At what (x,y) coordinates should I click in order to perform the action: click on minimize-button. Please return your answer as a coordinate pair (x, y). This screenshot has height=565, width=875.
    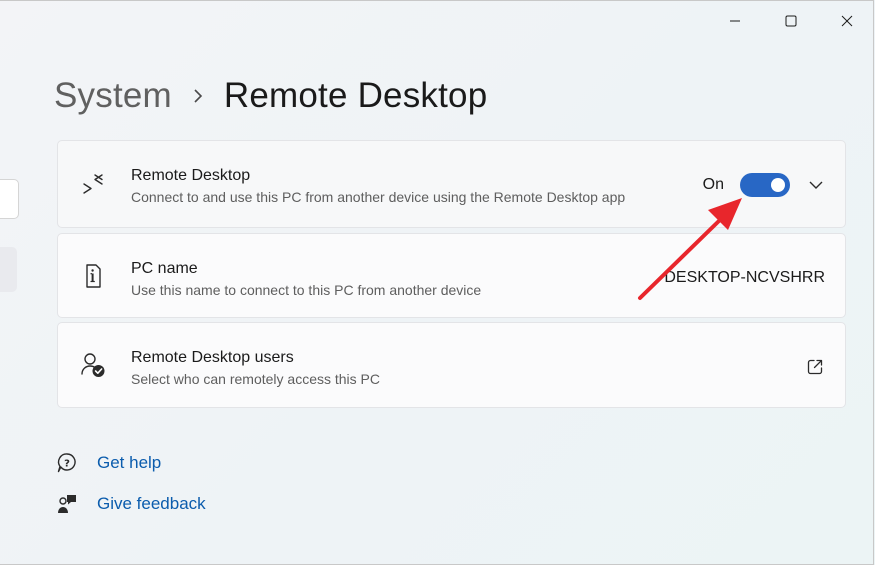
    Looking at the image, I should click on (735, 21).